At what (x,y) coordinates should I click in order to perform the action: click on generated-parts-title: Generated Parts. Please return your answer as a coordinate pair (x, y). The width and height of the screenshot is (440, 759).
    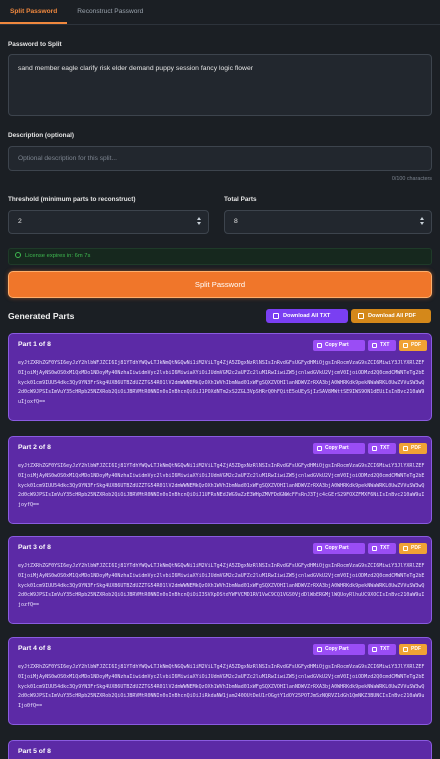
    Looking at the image, I should click on (41, 316).